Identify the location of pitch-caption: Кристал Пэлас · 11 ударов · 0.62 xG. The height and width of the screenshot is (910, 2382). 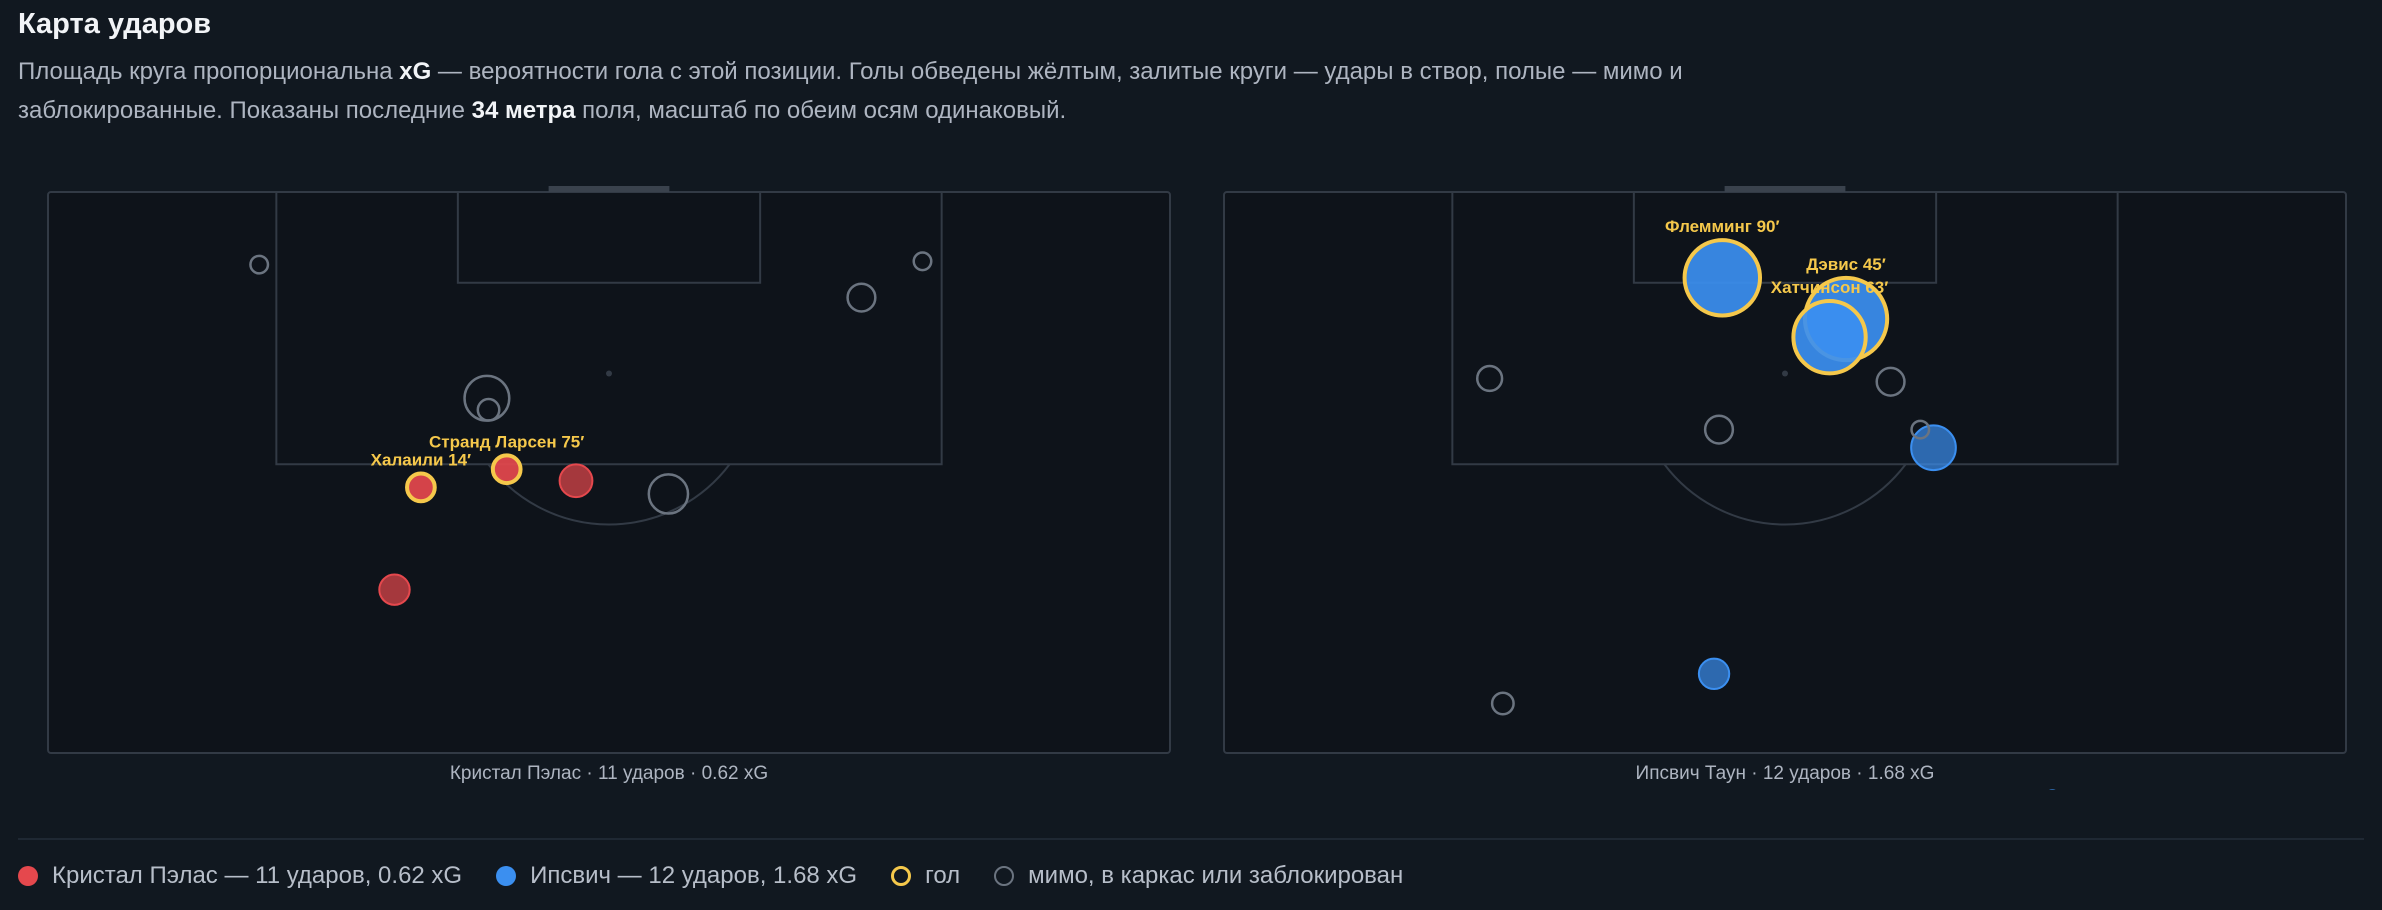
(609, 773).